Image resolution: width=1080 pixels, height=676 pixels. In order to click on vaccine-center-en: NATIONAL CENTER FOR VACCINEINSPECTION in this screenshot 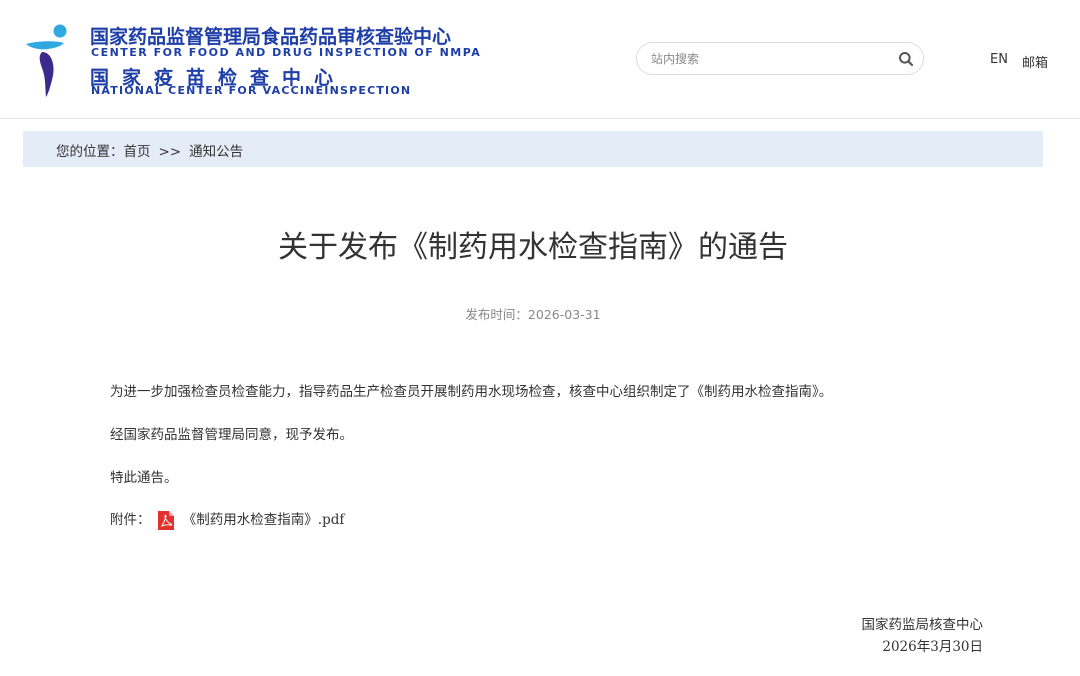, I will do `click(251, 90)`.